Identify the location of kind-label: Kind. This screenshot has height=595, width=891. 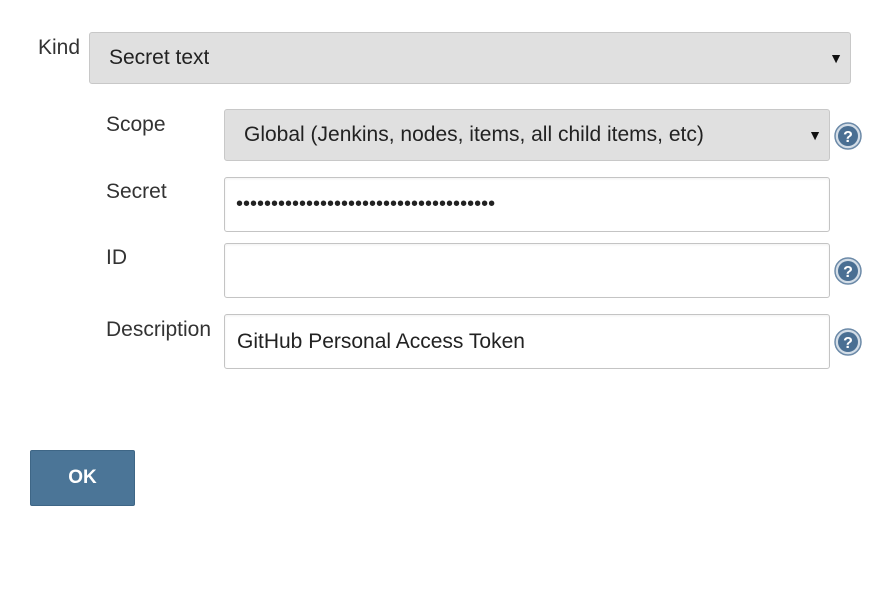
(59, 47).